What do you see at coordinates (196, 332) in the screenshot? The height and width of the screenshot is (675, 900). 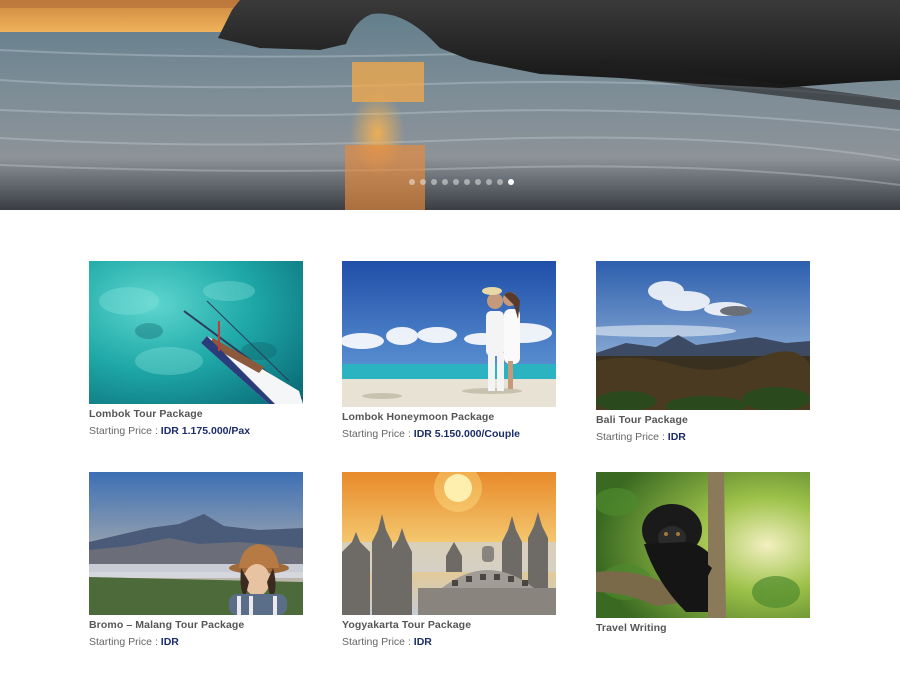 I see `turquoise-sea-boat-photo` at bounding box center [196, 332].